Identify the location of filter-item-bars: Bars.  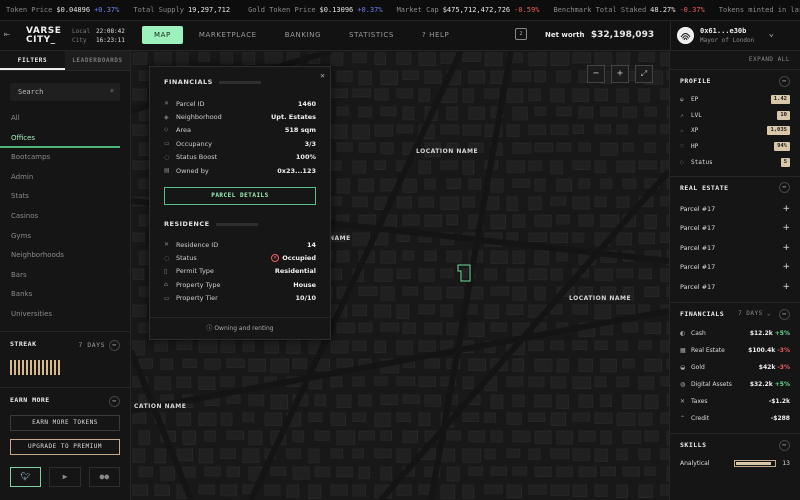
(65, 276).